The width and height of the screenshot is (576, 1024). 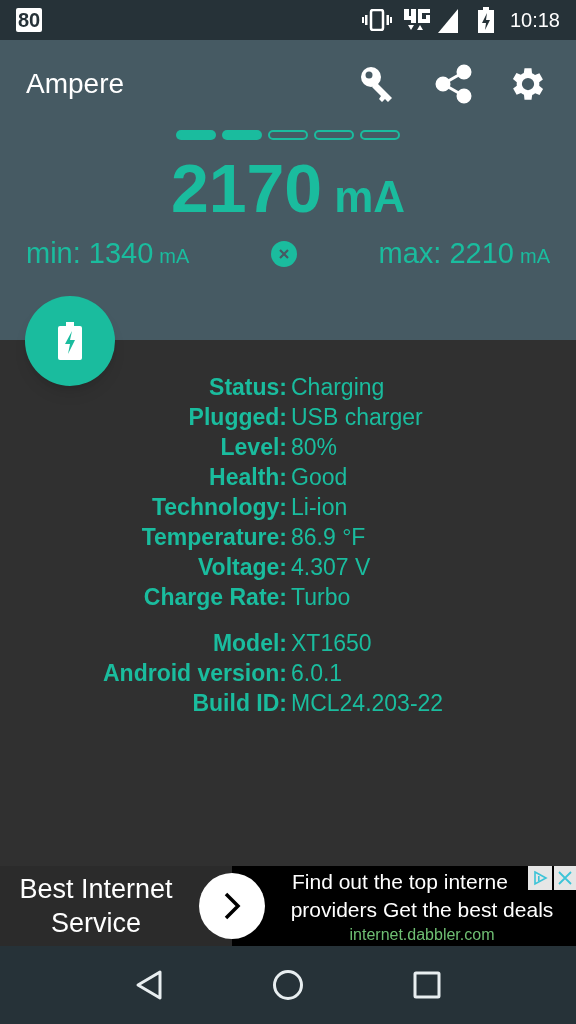 I want to click on close-icon, so click(x=283, y=253).